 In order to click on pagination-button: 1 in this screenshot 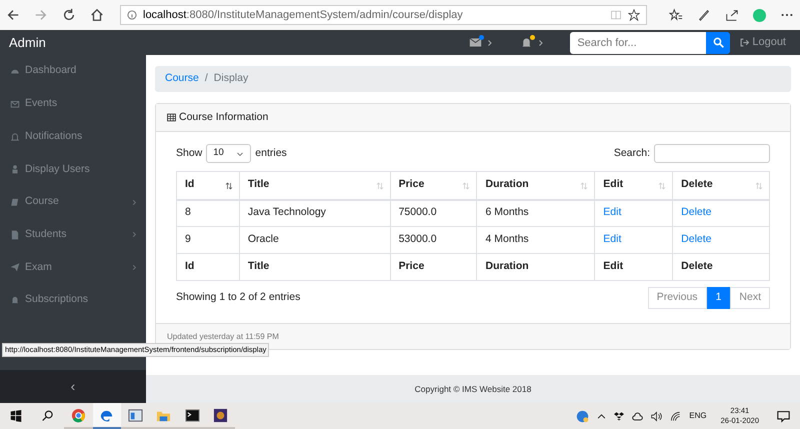, I will do `click(718, 298)`.